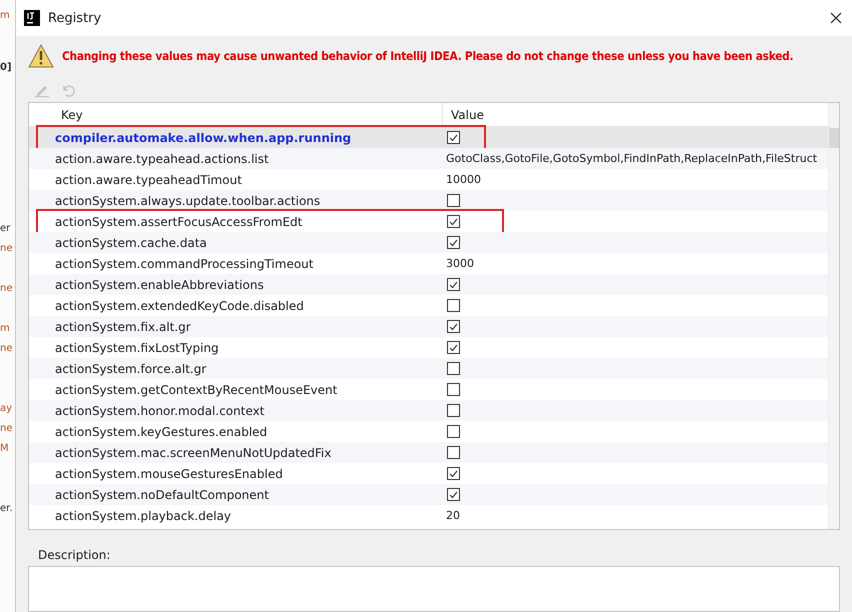 This screenshot has height=612, width=852. I want to click on key-cell-text: actionSystem.keyGestures.enabled, so click(161, 431).